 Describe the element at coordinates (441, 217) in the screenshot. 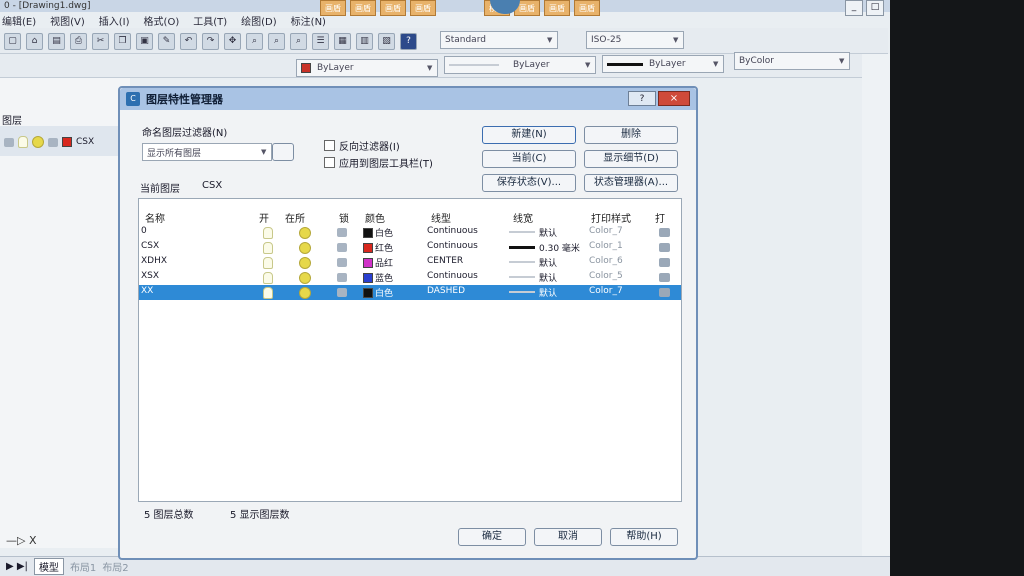

I see `column-linetype: 线型` at that location.